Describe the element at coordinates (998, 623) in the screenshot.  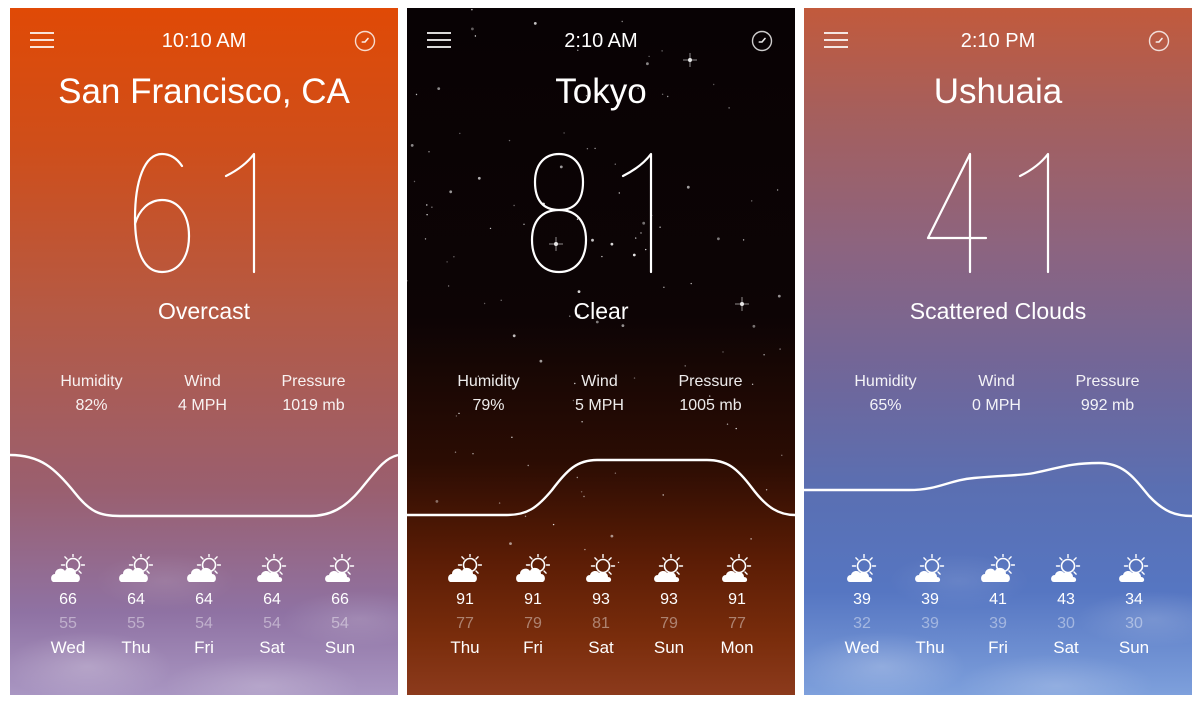
I see `forecast-low: 39` at that location.